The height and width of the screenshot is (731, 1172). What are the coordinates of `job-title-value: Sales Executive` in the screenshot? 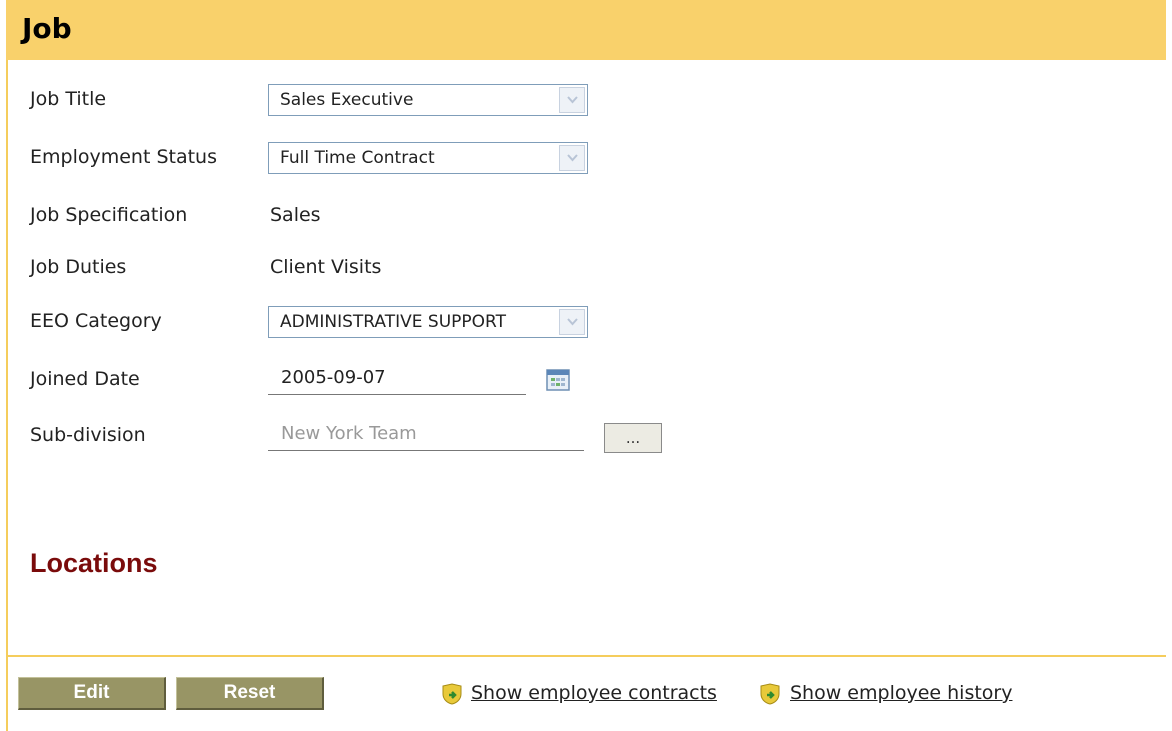 It's located at (347, 100).